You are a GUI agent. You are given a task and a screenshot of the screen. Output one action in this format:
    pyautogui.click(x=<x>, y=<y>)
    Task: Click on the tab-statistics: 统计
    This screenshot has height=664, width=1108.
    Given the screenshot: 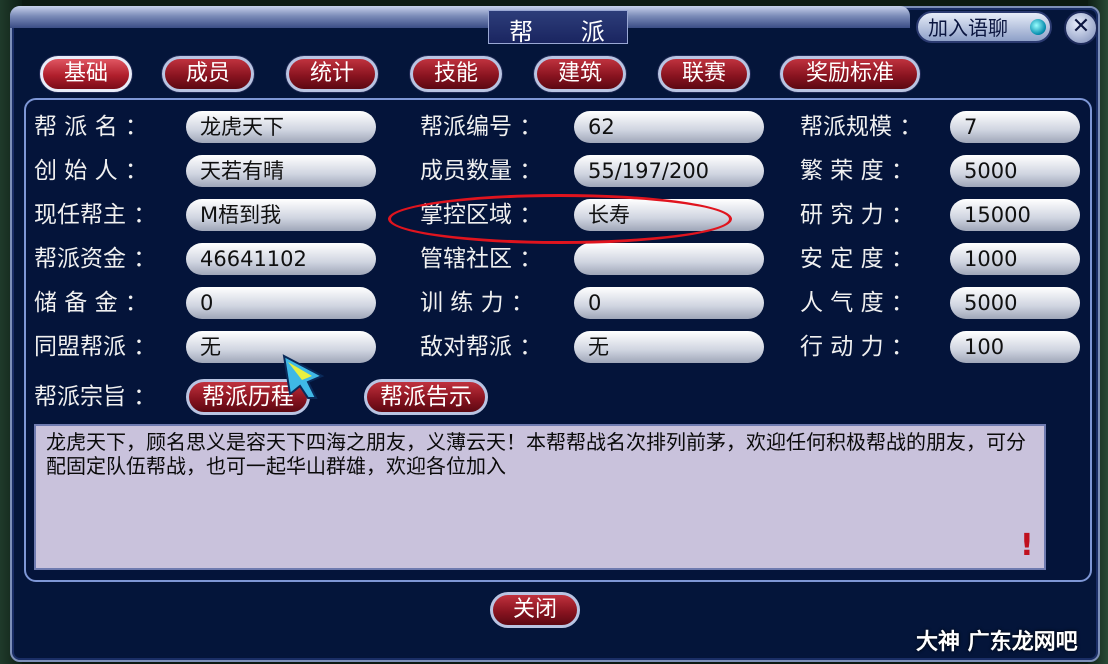 What is the action you would take?
    pyautogui.click(x=332, y=74)
    